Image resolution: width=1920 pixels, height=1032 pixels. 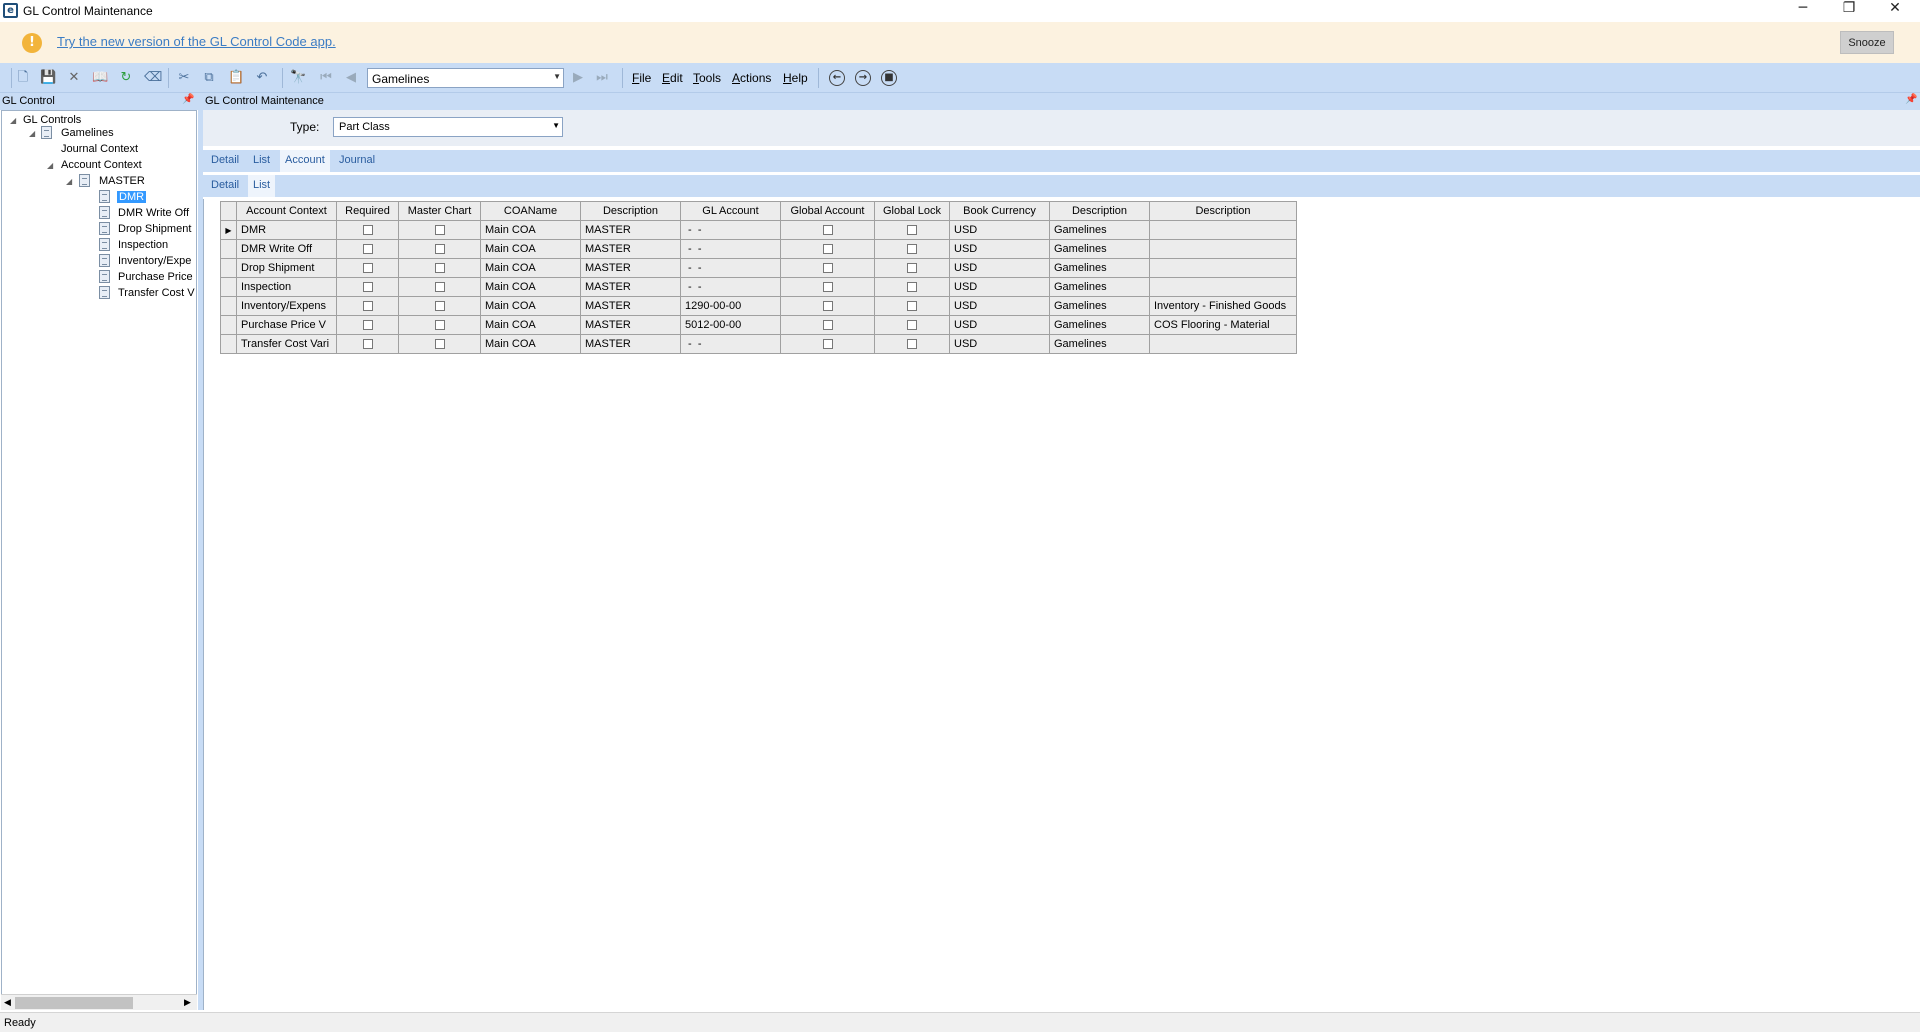 I want to click on cell-account-description: Inventory - Finished Goods, so click(x=1223, y=306).